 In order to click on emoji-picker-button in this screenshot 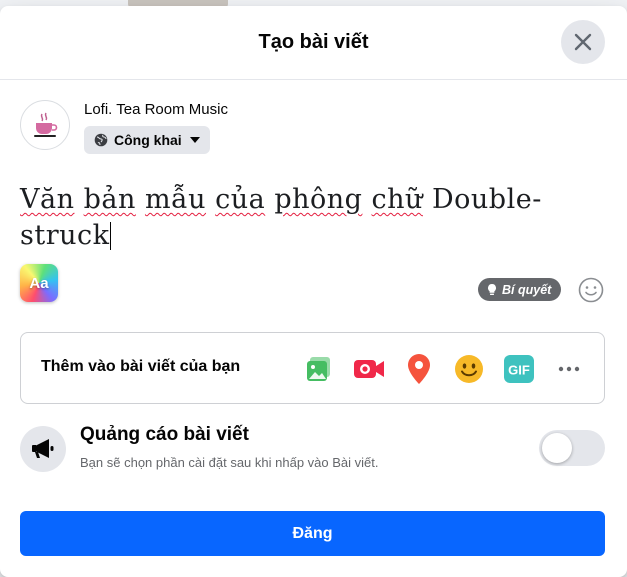, I will do `click(591, 290)`.